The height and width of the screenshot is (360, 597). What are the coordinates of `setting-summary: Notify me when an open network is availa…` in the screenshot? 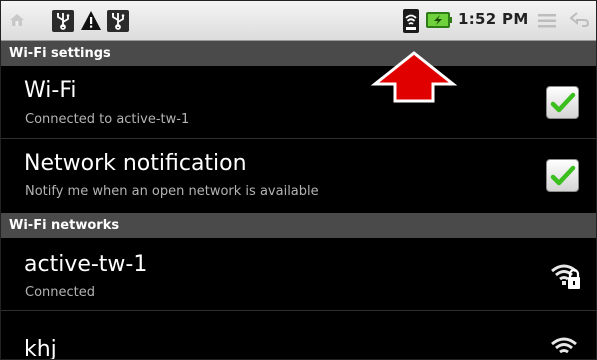 It's located at (172, 191).